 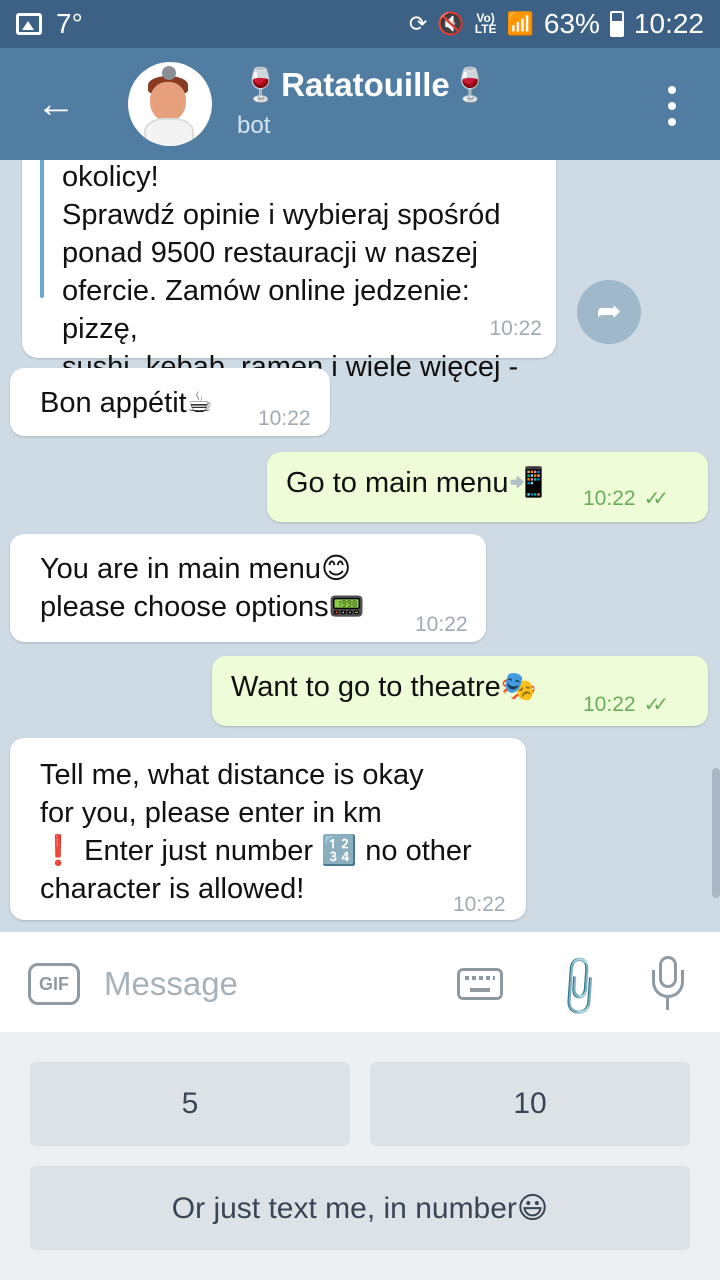 I want to click on chat-title: 🍷Ratatouille🍷, so click(x=365, y=85).